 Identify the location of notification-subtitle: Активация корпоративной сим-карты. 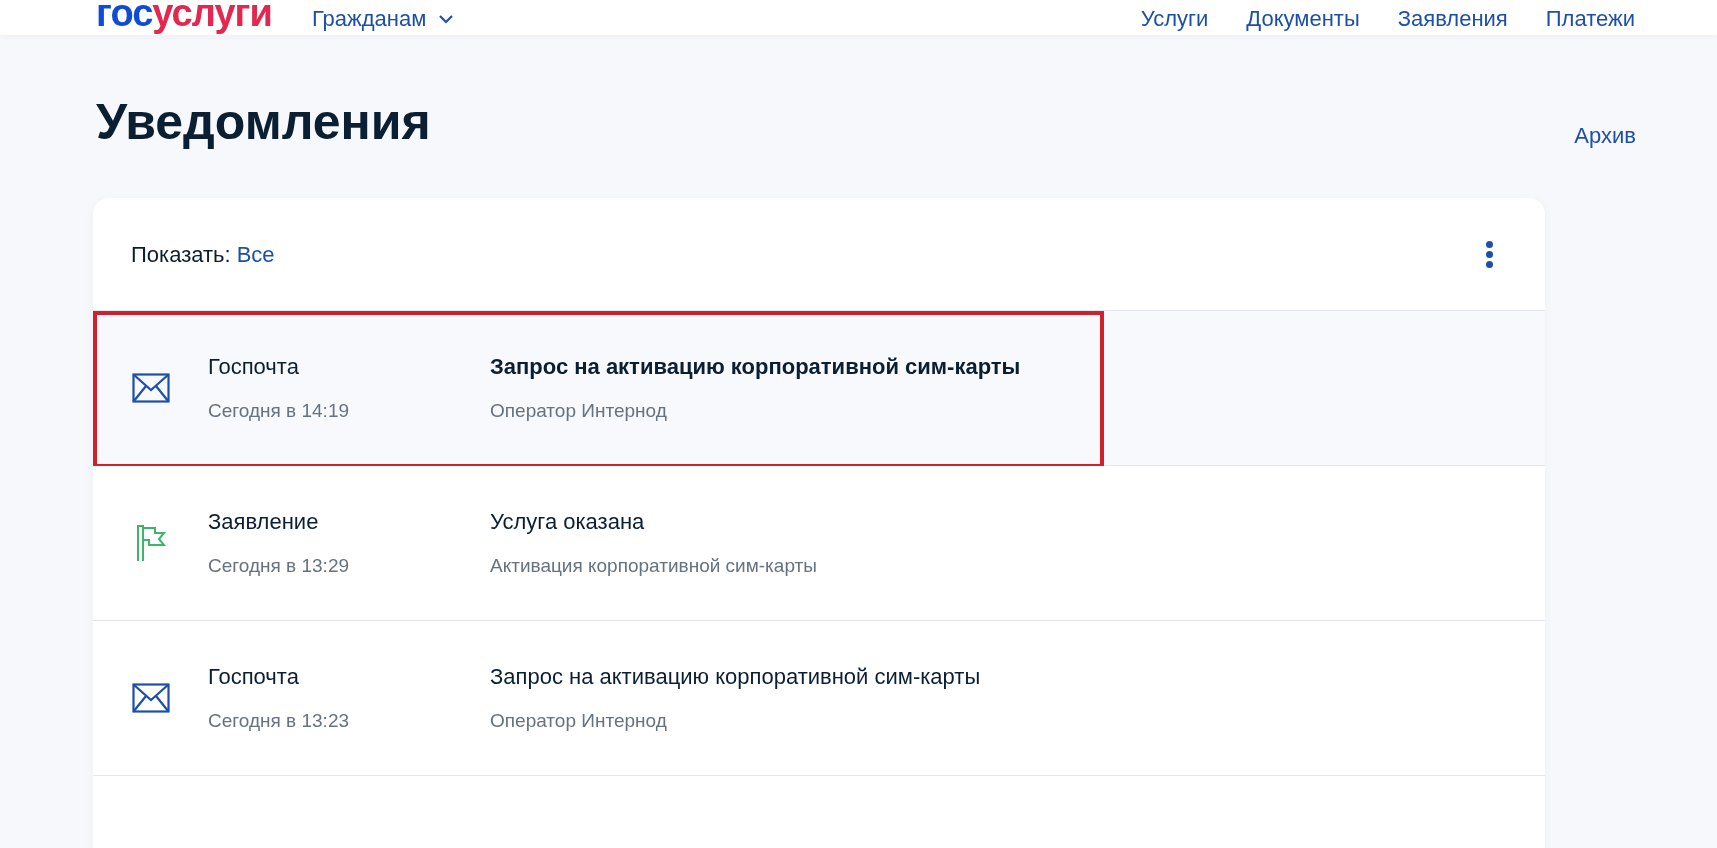
(653, 566).